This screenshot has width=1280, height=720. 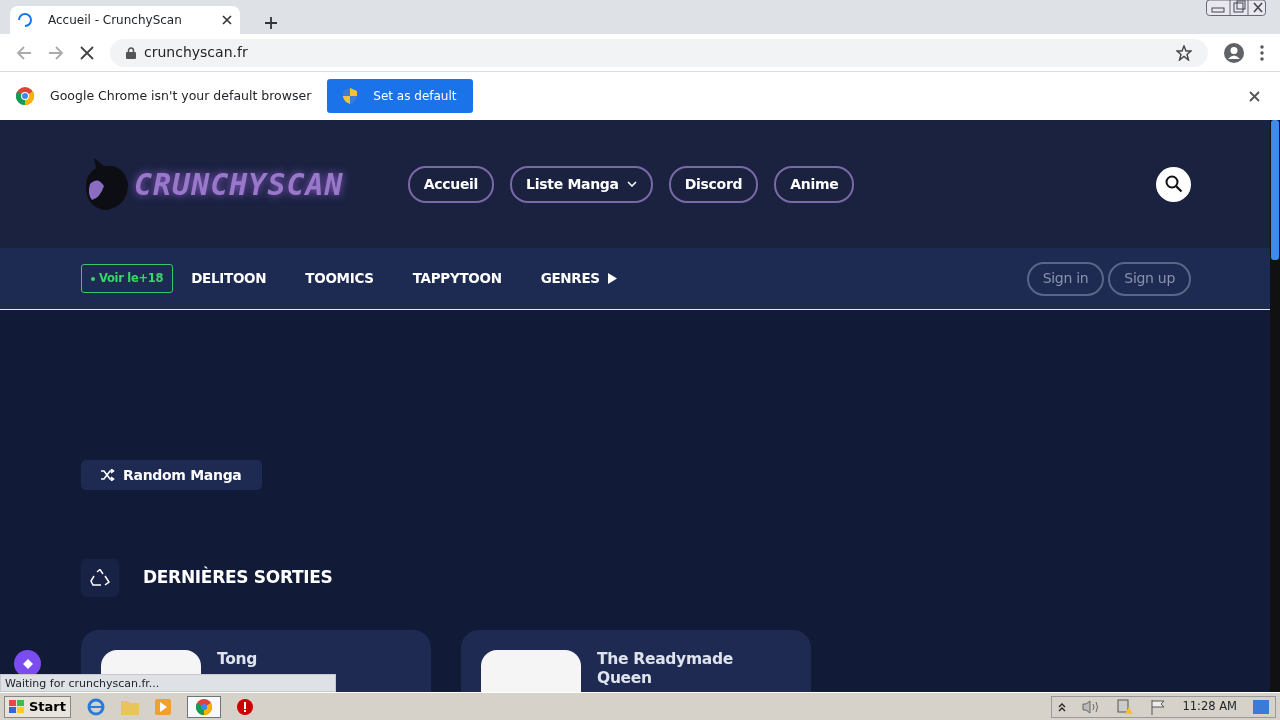 What do you see at coordinates (339, 278) in the screenshot?
I see `category-link: TOOMICS` at bounding box center [339, 278].